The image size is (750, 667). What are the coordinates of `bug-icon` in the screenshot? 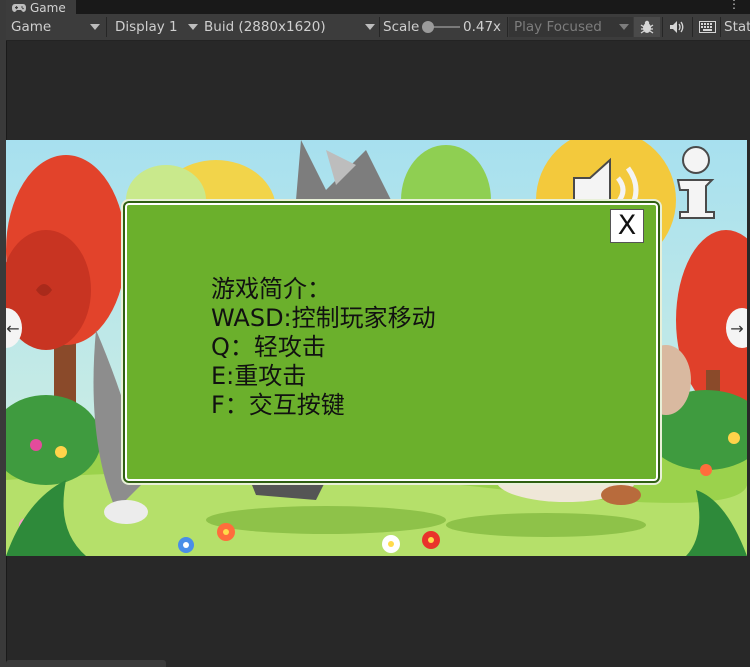 It's located at (647, 27).